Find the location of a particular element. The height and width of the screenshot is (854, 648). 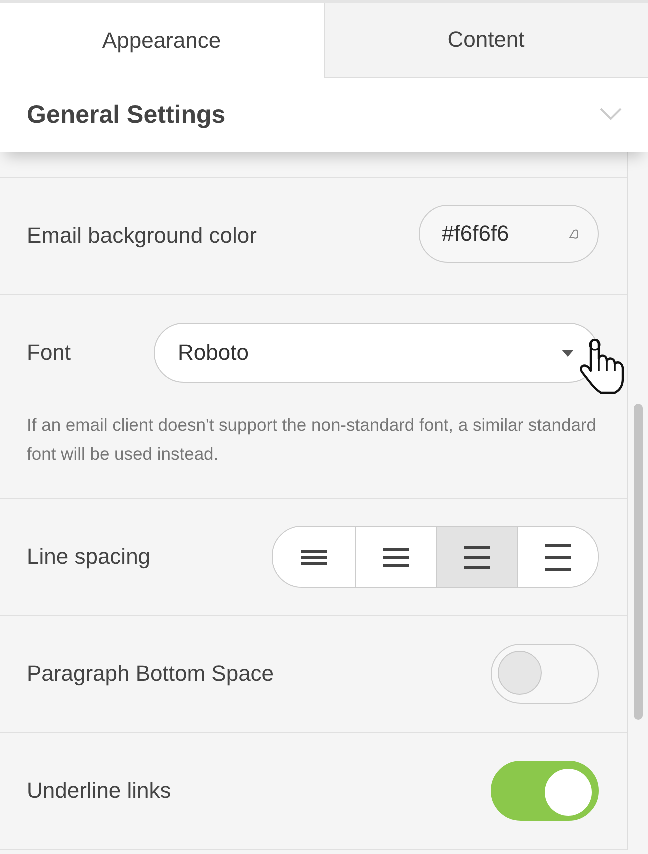

section-title: General Settings is located at coordinates (126, 115).